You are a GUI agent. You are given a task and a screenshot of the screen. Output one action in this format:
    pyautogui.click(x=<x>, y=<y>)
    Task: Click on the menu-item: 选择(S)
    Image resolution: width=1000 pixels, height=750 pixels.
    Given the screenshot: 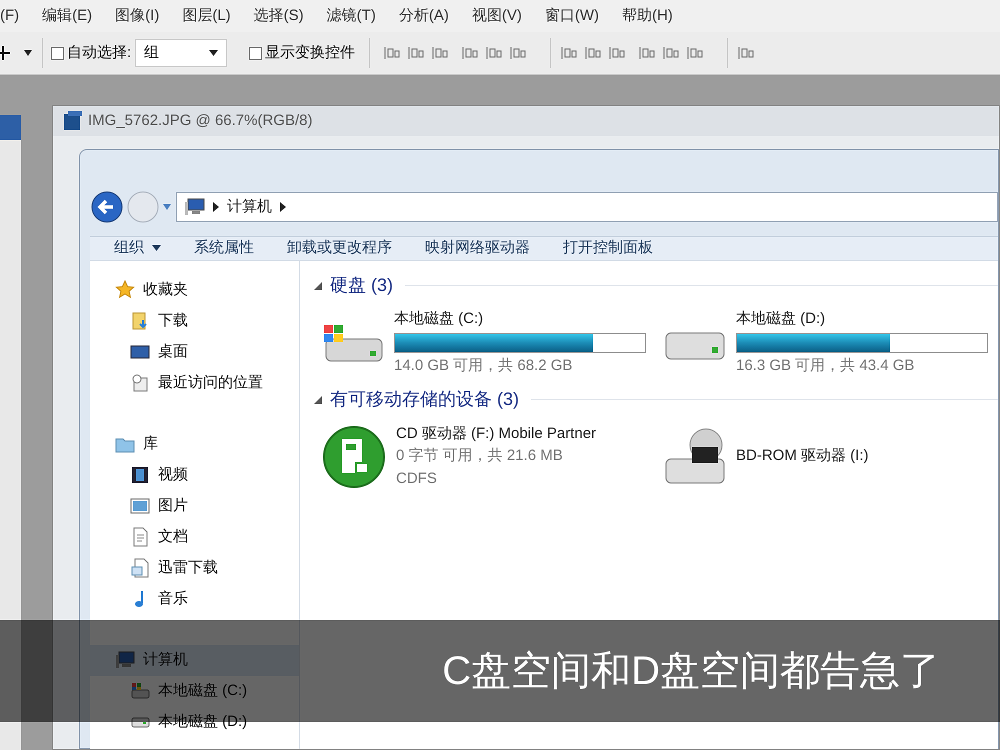 What is the action you would take?
    pyautogui.click(x=279, y=16)
    